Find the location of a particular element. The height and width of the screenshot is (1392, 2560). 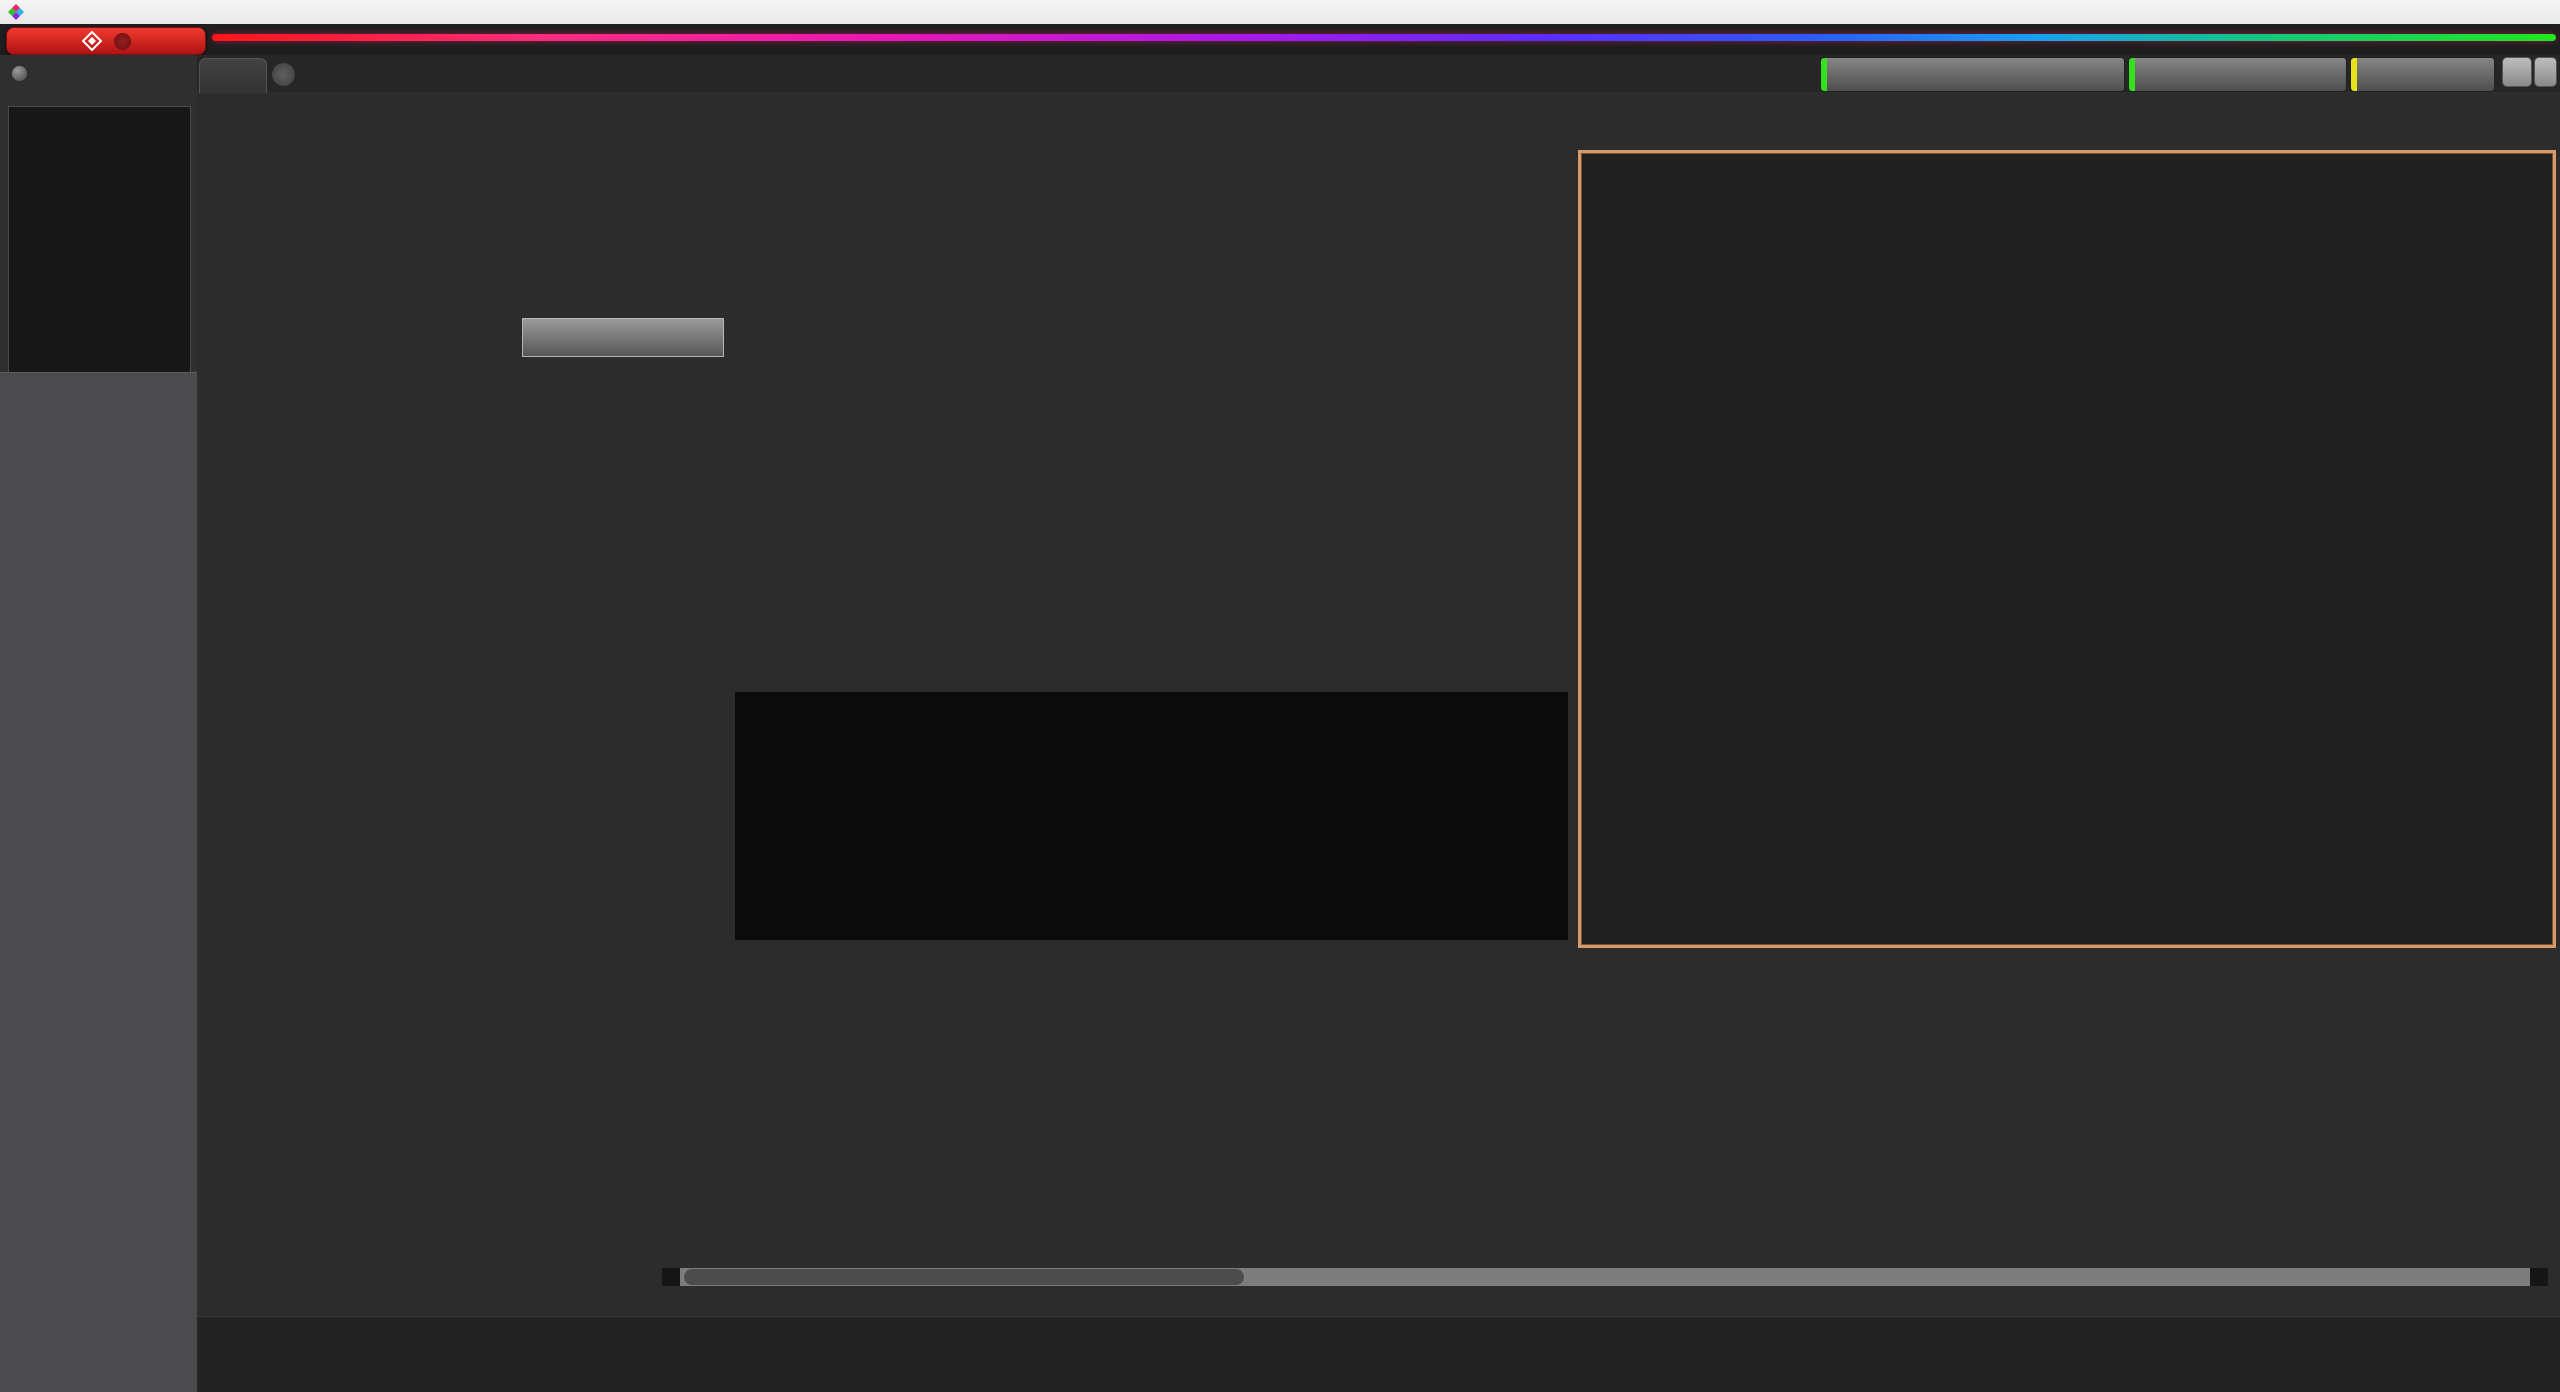

scroll-right-icon is located at coordinates (2539, 1277).